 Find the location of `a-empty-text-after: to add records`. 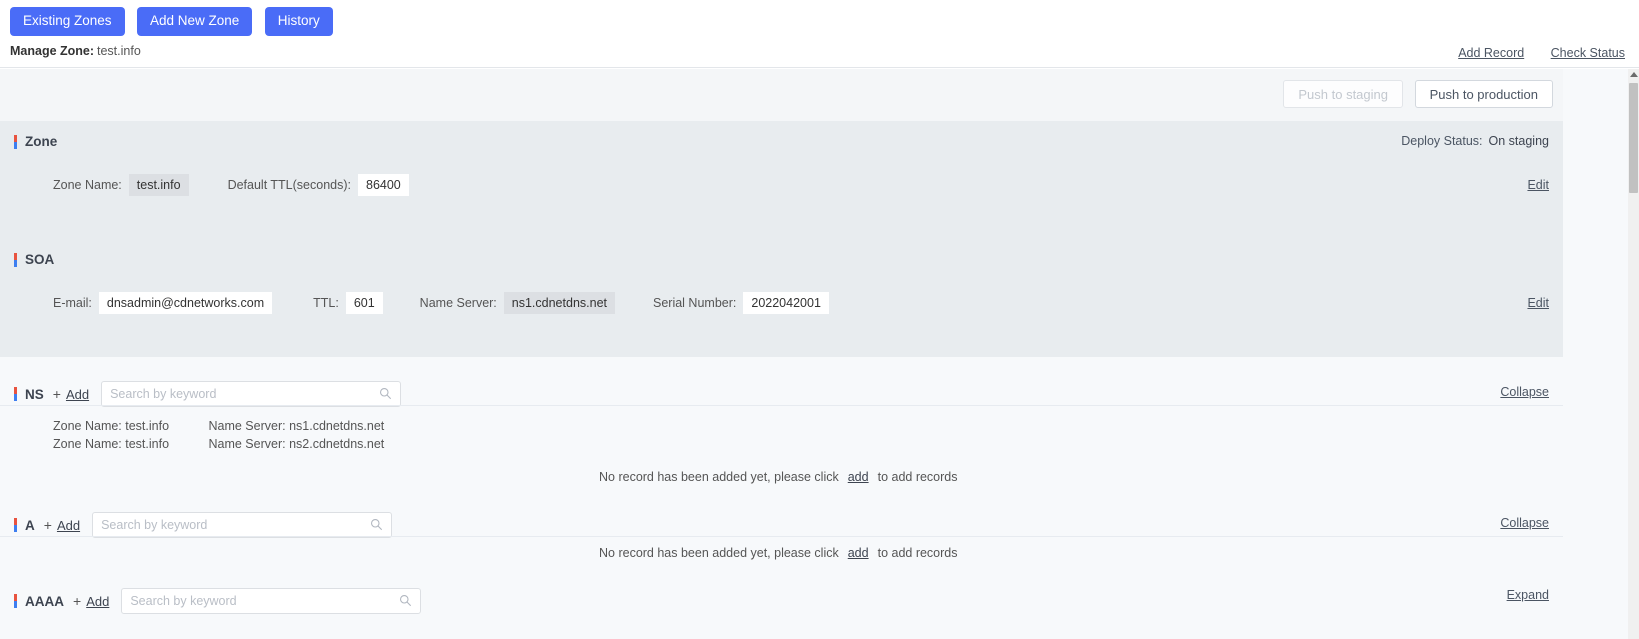

a-empty-text-after: to add records is located at coordinates (917, 553).